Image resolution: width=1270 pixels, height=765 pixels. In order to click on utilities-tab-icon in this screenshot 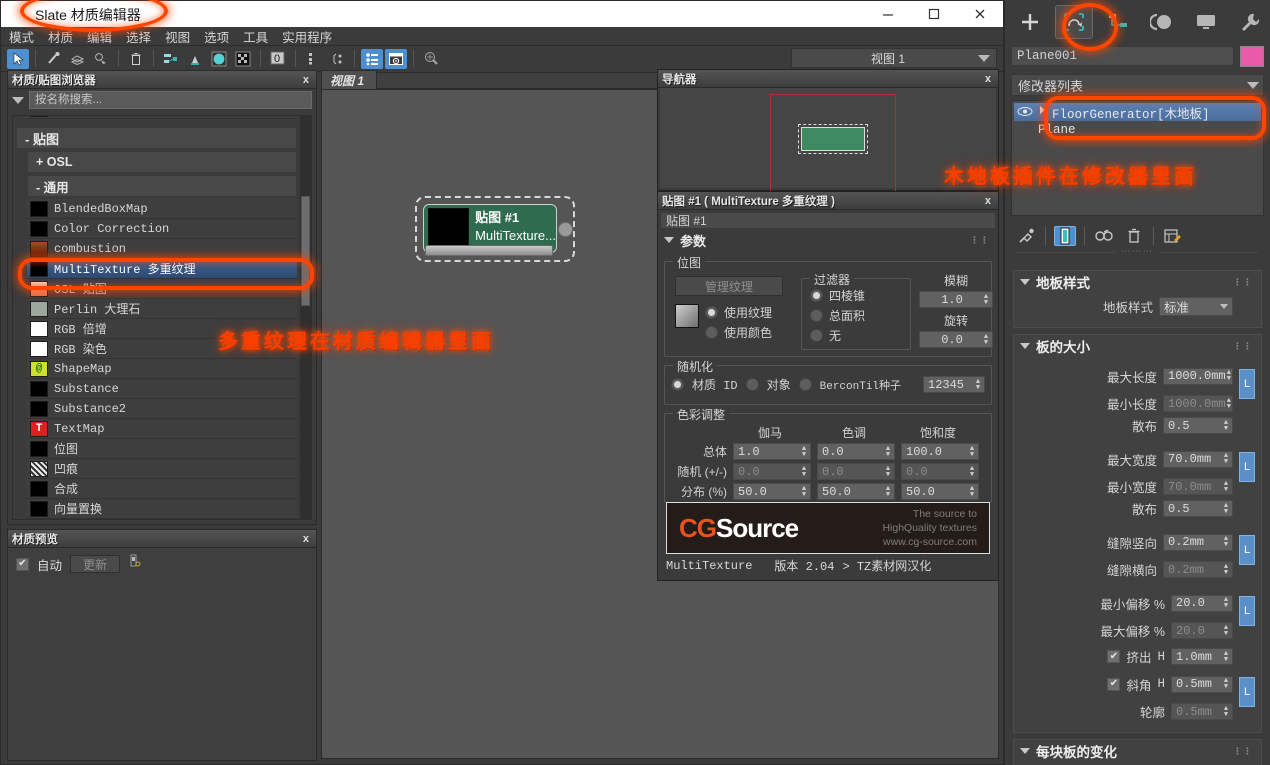, I will do `click(1250, 22)`.